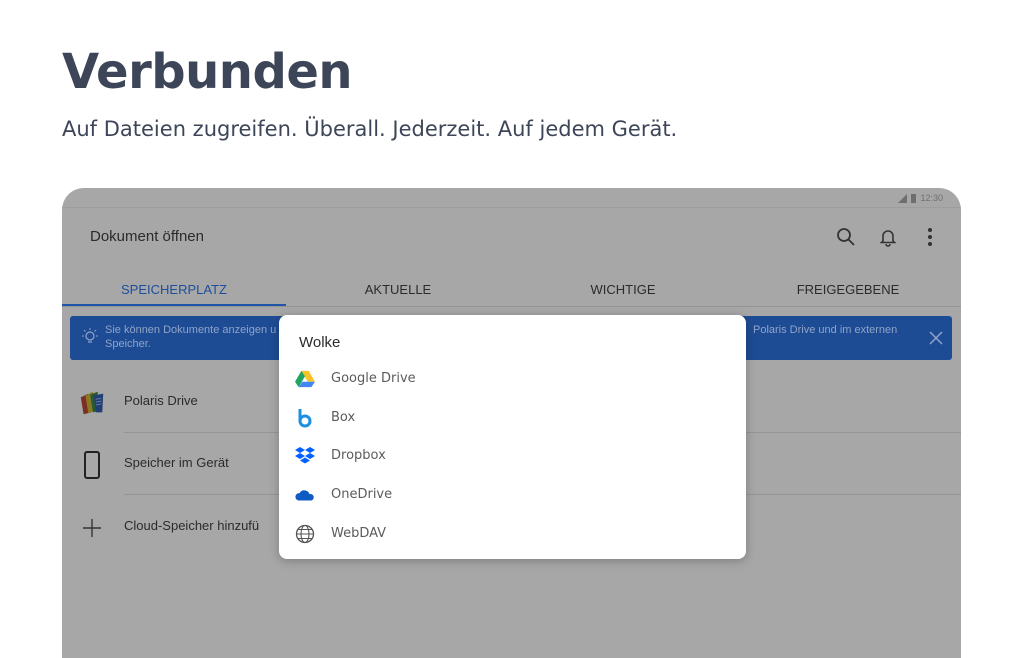  I want to click on signal-icon, so click(903, 198).